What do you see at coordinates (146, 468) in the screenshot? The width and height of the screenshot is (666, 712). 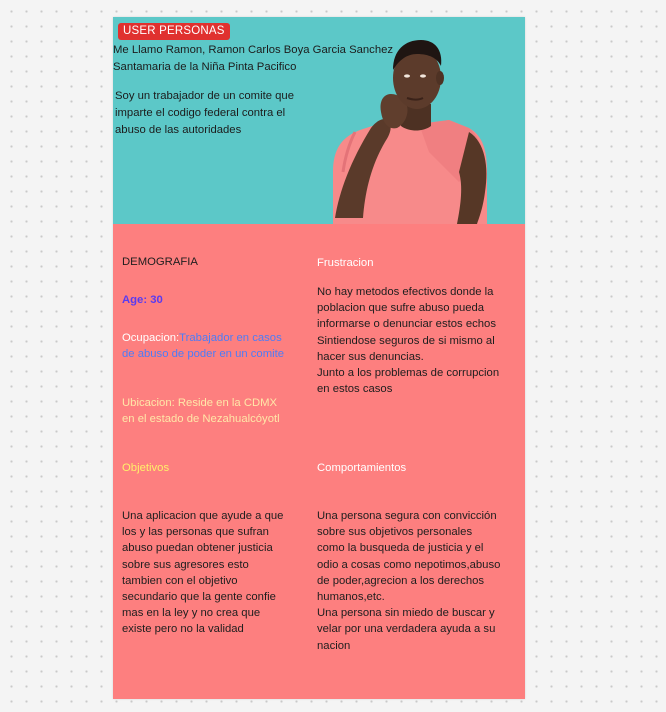 I see `objetivos-heading: Objetivos` at bounding box center [146, 468].